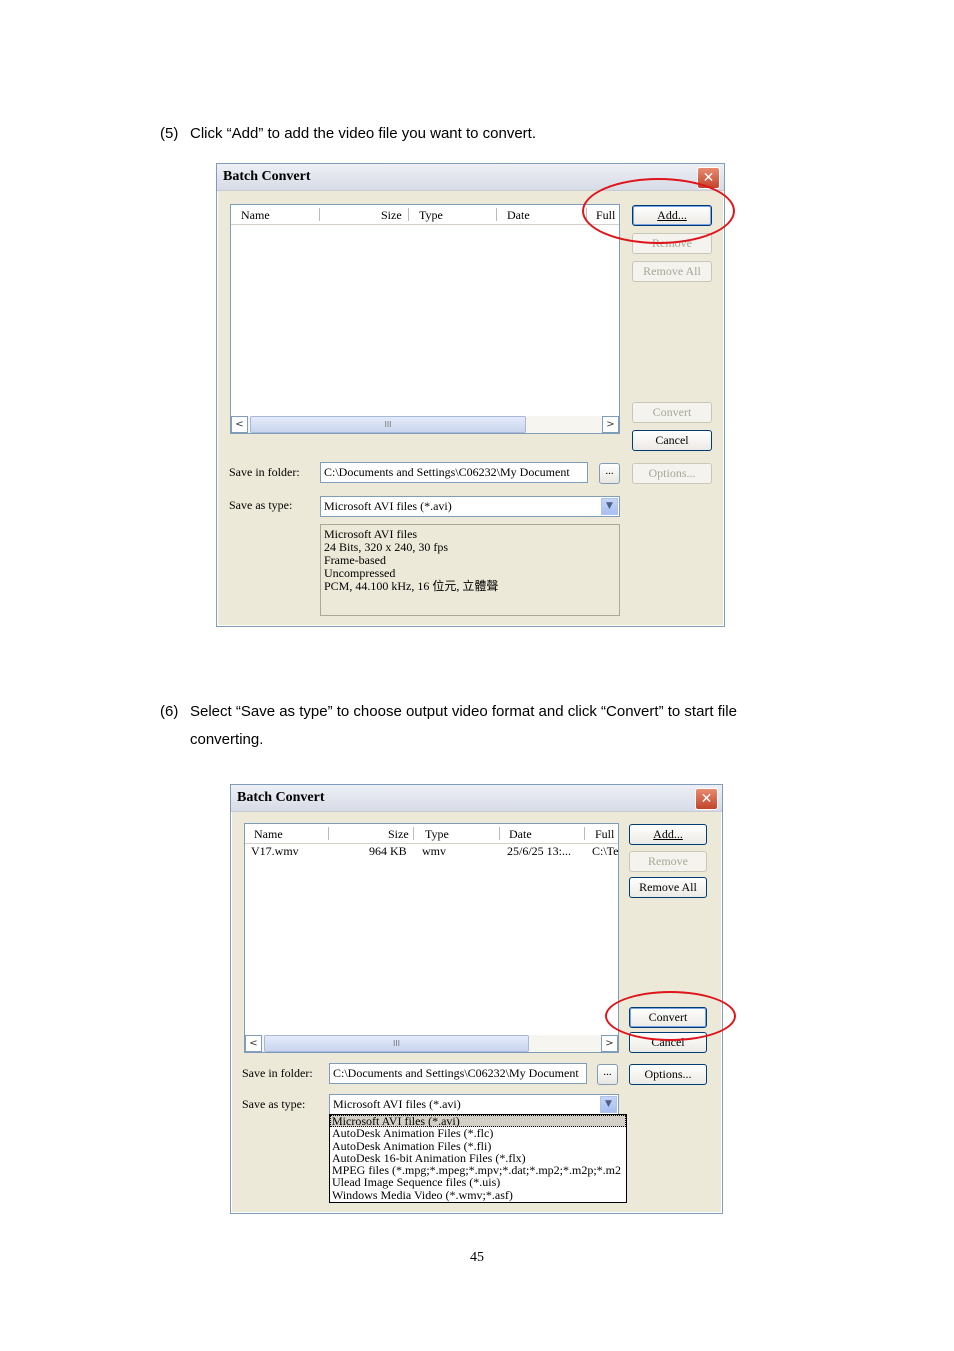 Image resolution: width=954 pixels, height=1351 pixels. What do you see at coordinates (478, 1182) in the screenshot?
I see `dropdown-option: Ulead Image Sequence files (*.uis)` at bounding box center [478, 1182].